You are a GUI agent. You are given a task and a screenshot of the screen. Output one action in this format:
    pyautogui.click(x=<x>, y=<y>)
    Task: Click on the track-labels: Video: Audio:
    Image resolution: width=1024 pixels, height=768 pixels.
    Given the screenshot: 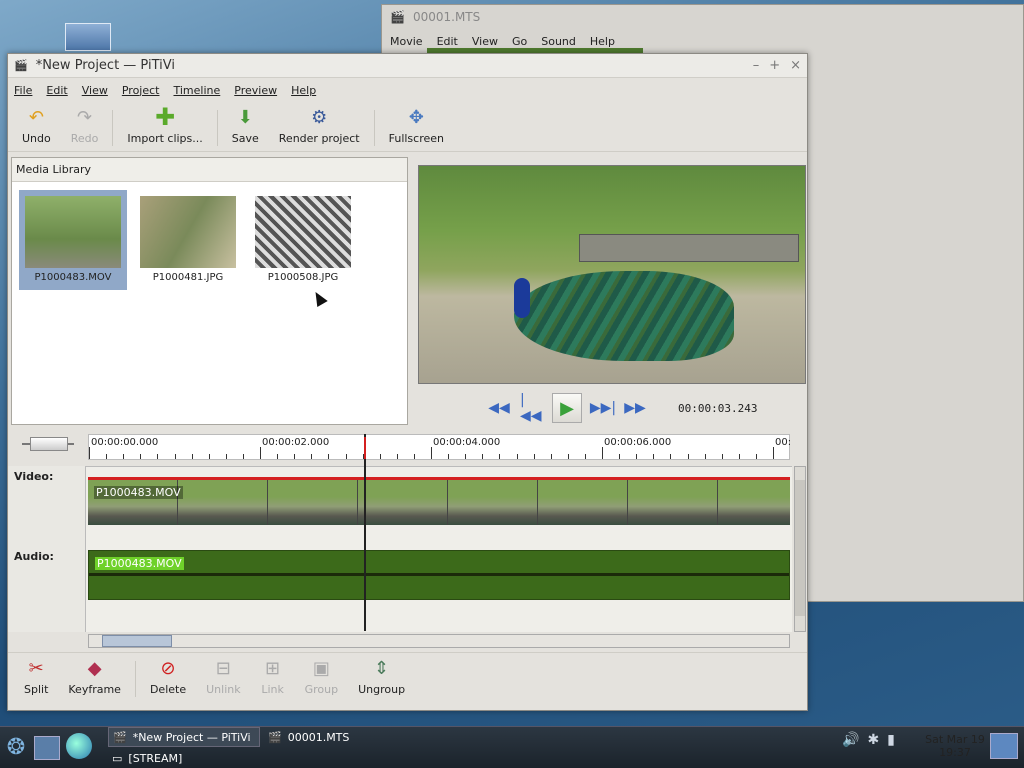 What is the action you would take?
    pyautogui.click(x=47, y=549)
    